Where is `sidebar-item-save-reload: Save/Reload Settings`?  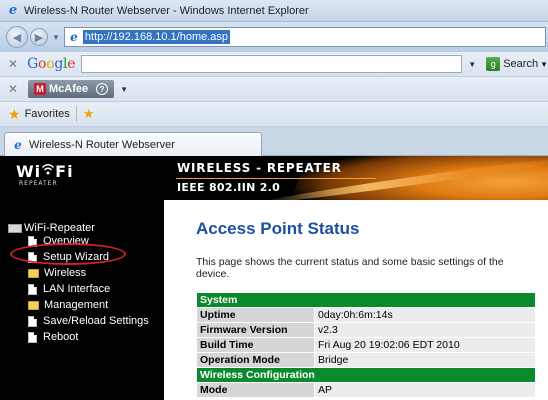
sidebar-item-save-reload: Save/Reload Settings is located at coordinates (88, 321).